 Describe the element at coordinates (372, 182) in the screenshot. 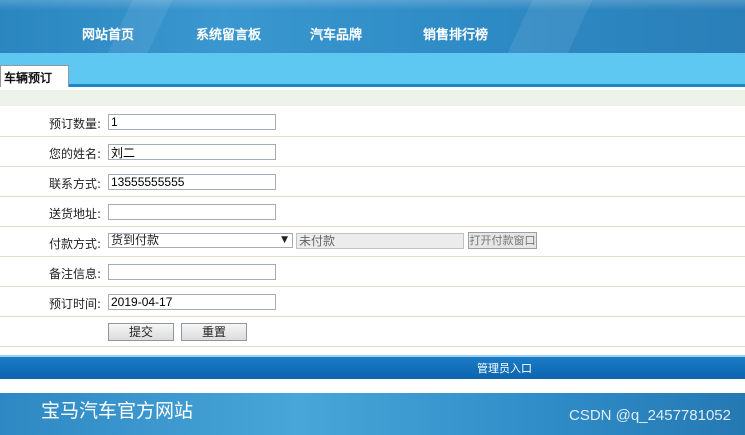

I see `form-row-phone: 联系方式:` at that location.